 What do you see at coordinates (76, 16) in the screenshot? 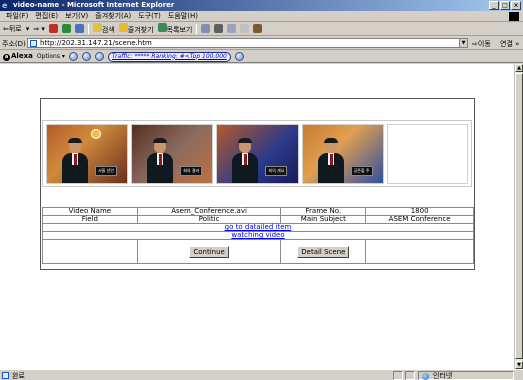
I see `menu-view: 보기(V)` at bounding box center [76, 16].